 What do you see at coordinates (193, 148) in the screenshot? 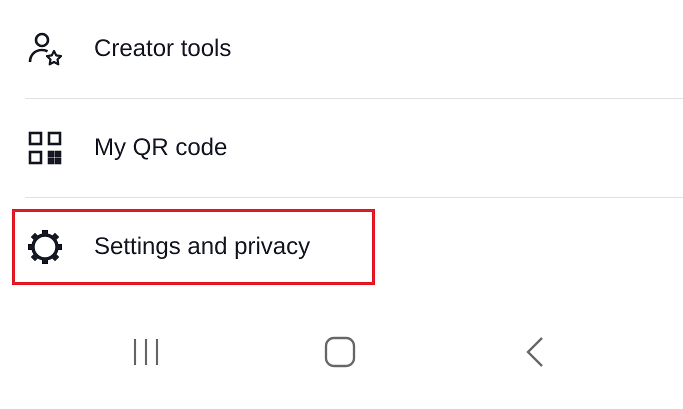
I see `menu-item: My QR code` at bounding box center [193, 148].